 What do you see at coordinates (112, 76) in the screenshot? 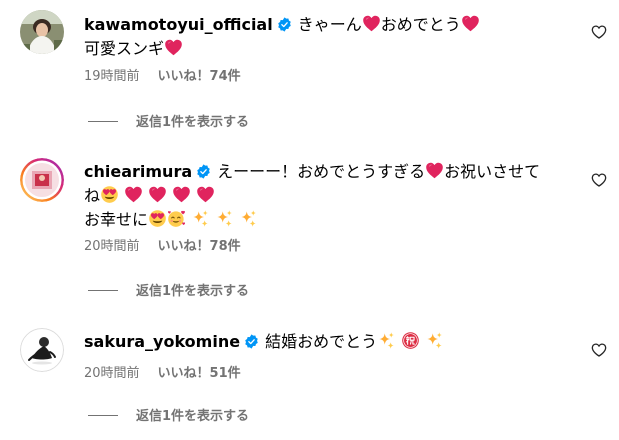
I see `timestamp: 19時間前` at bounding box center [112, 76].